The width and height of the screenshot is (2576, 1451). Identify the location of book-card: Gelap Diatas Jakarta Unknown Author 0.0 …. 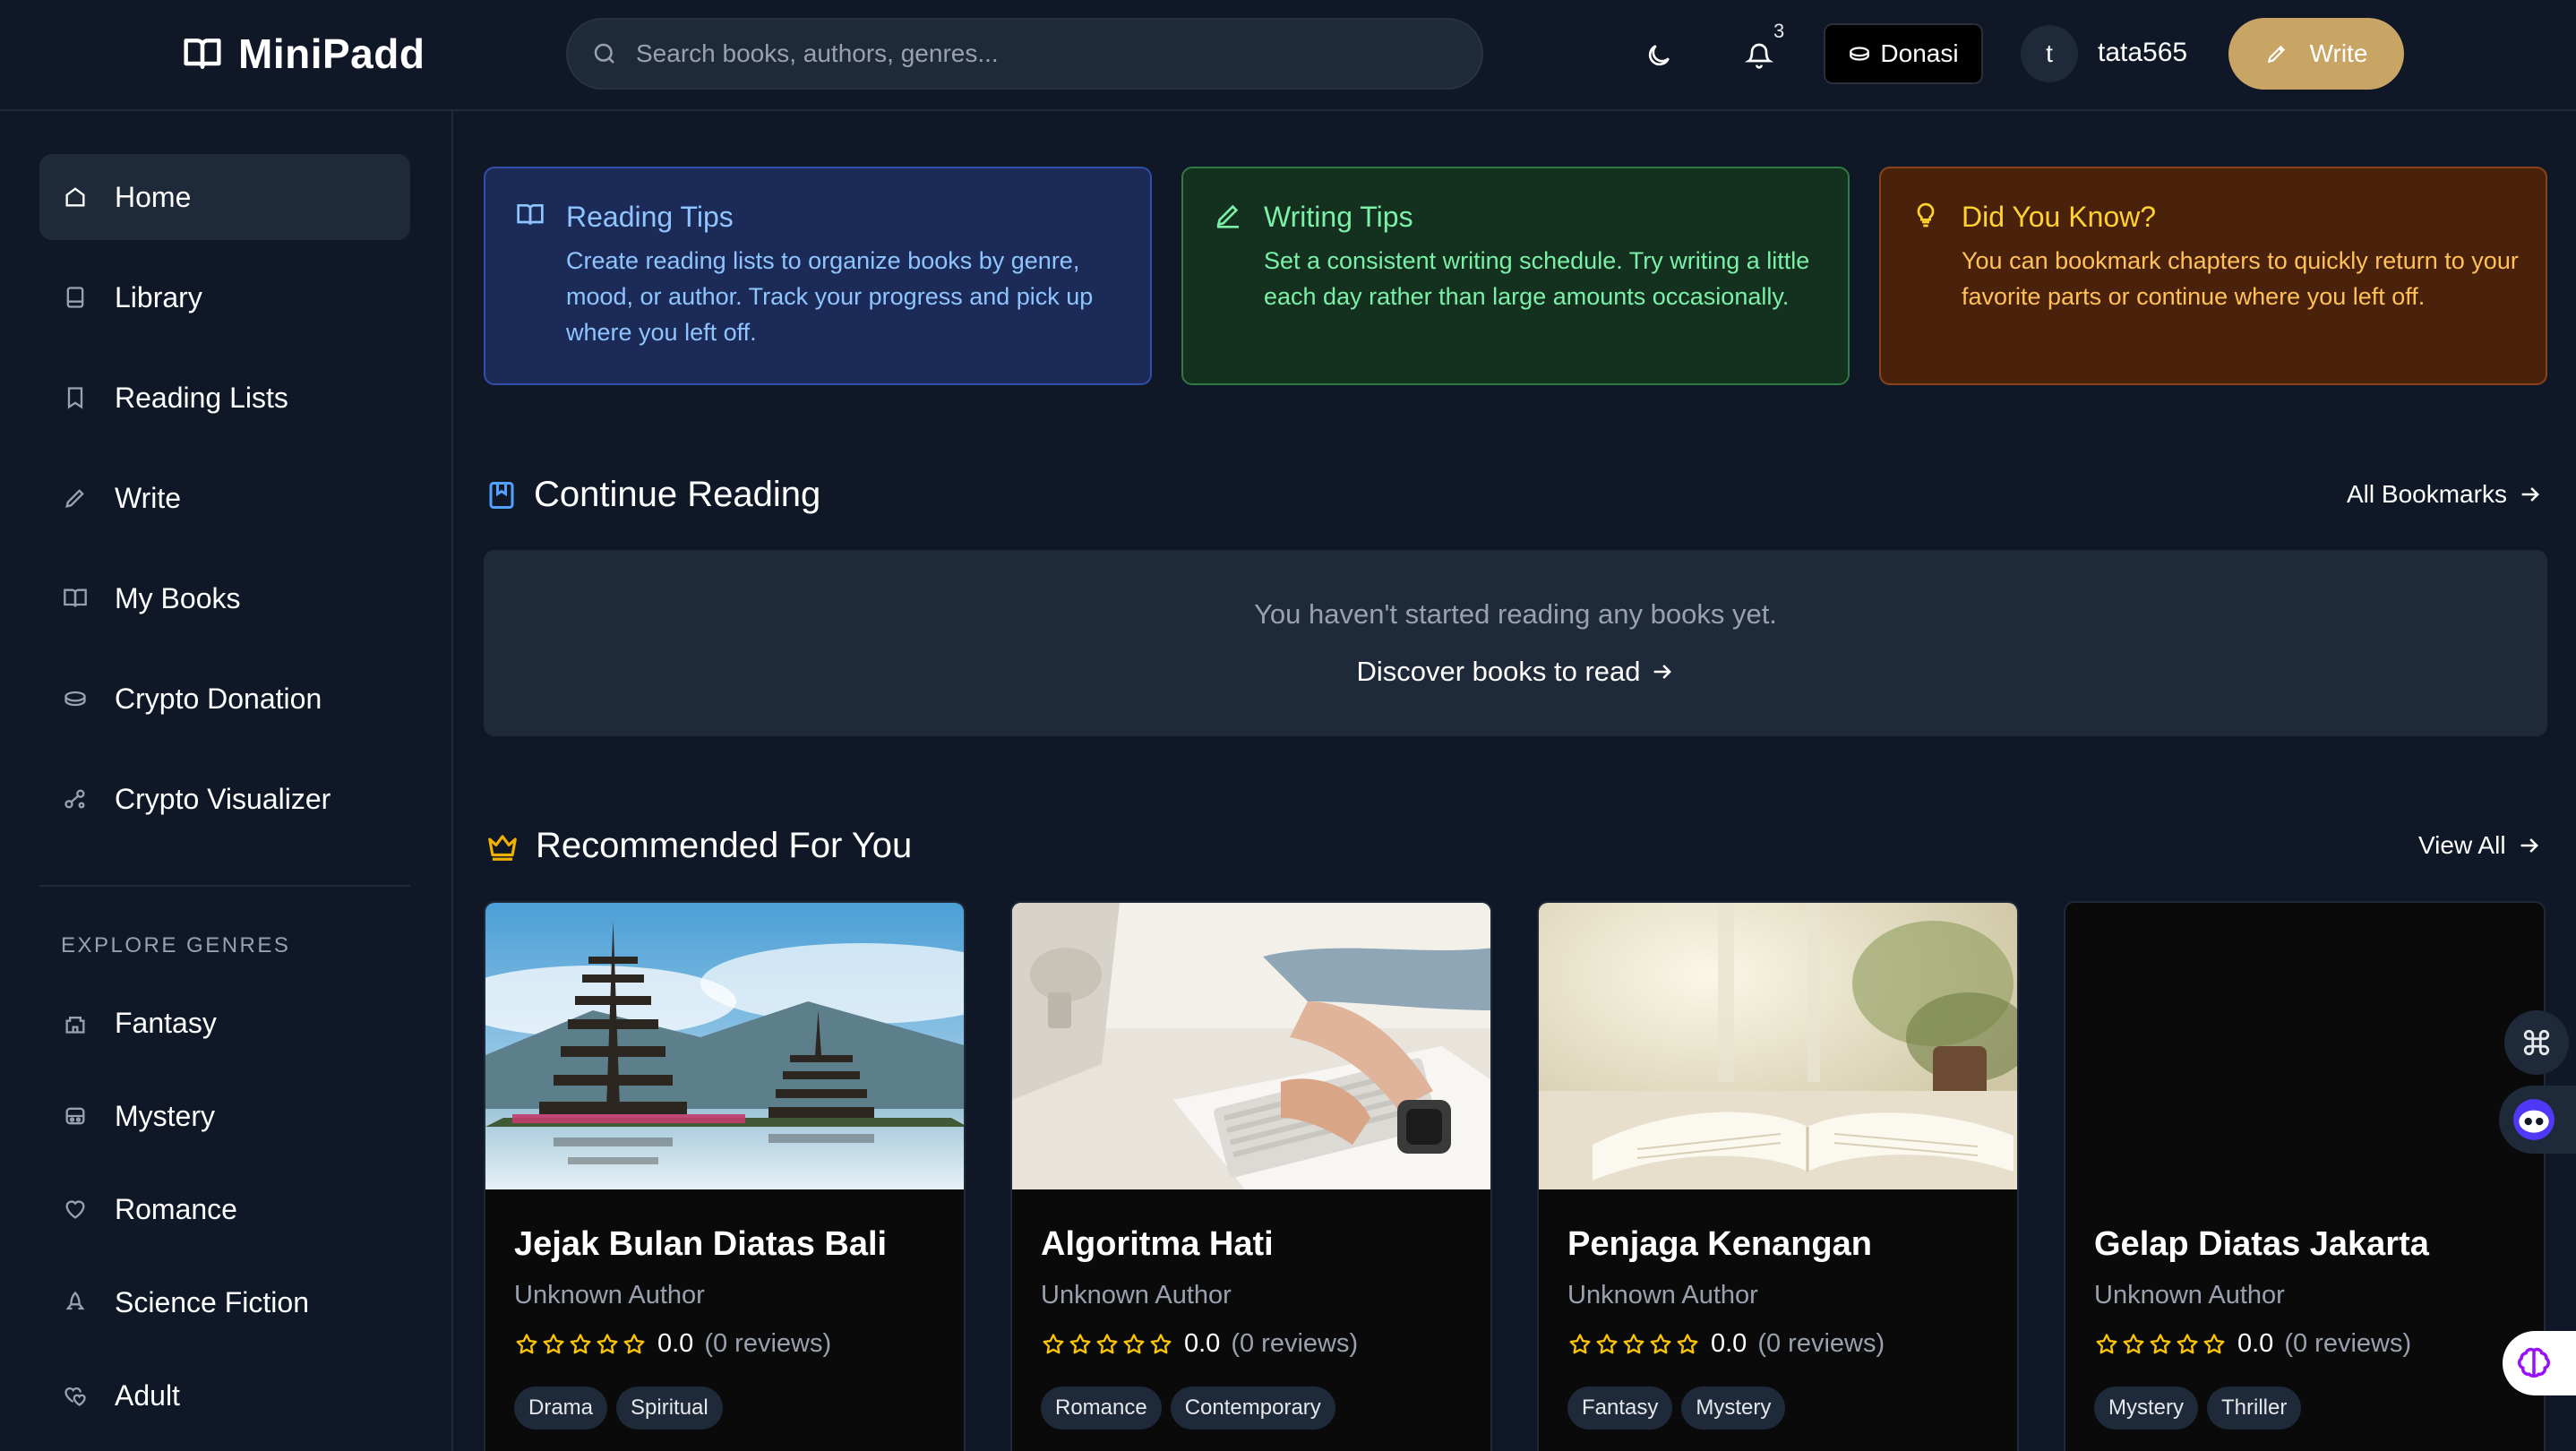
(2305, 1176).